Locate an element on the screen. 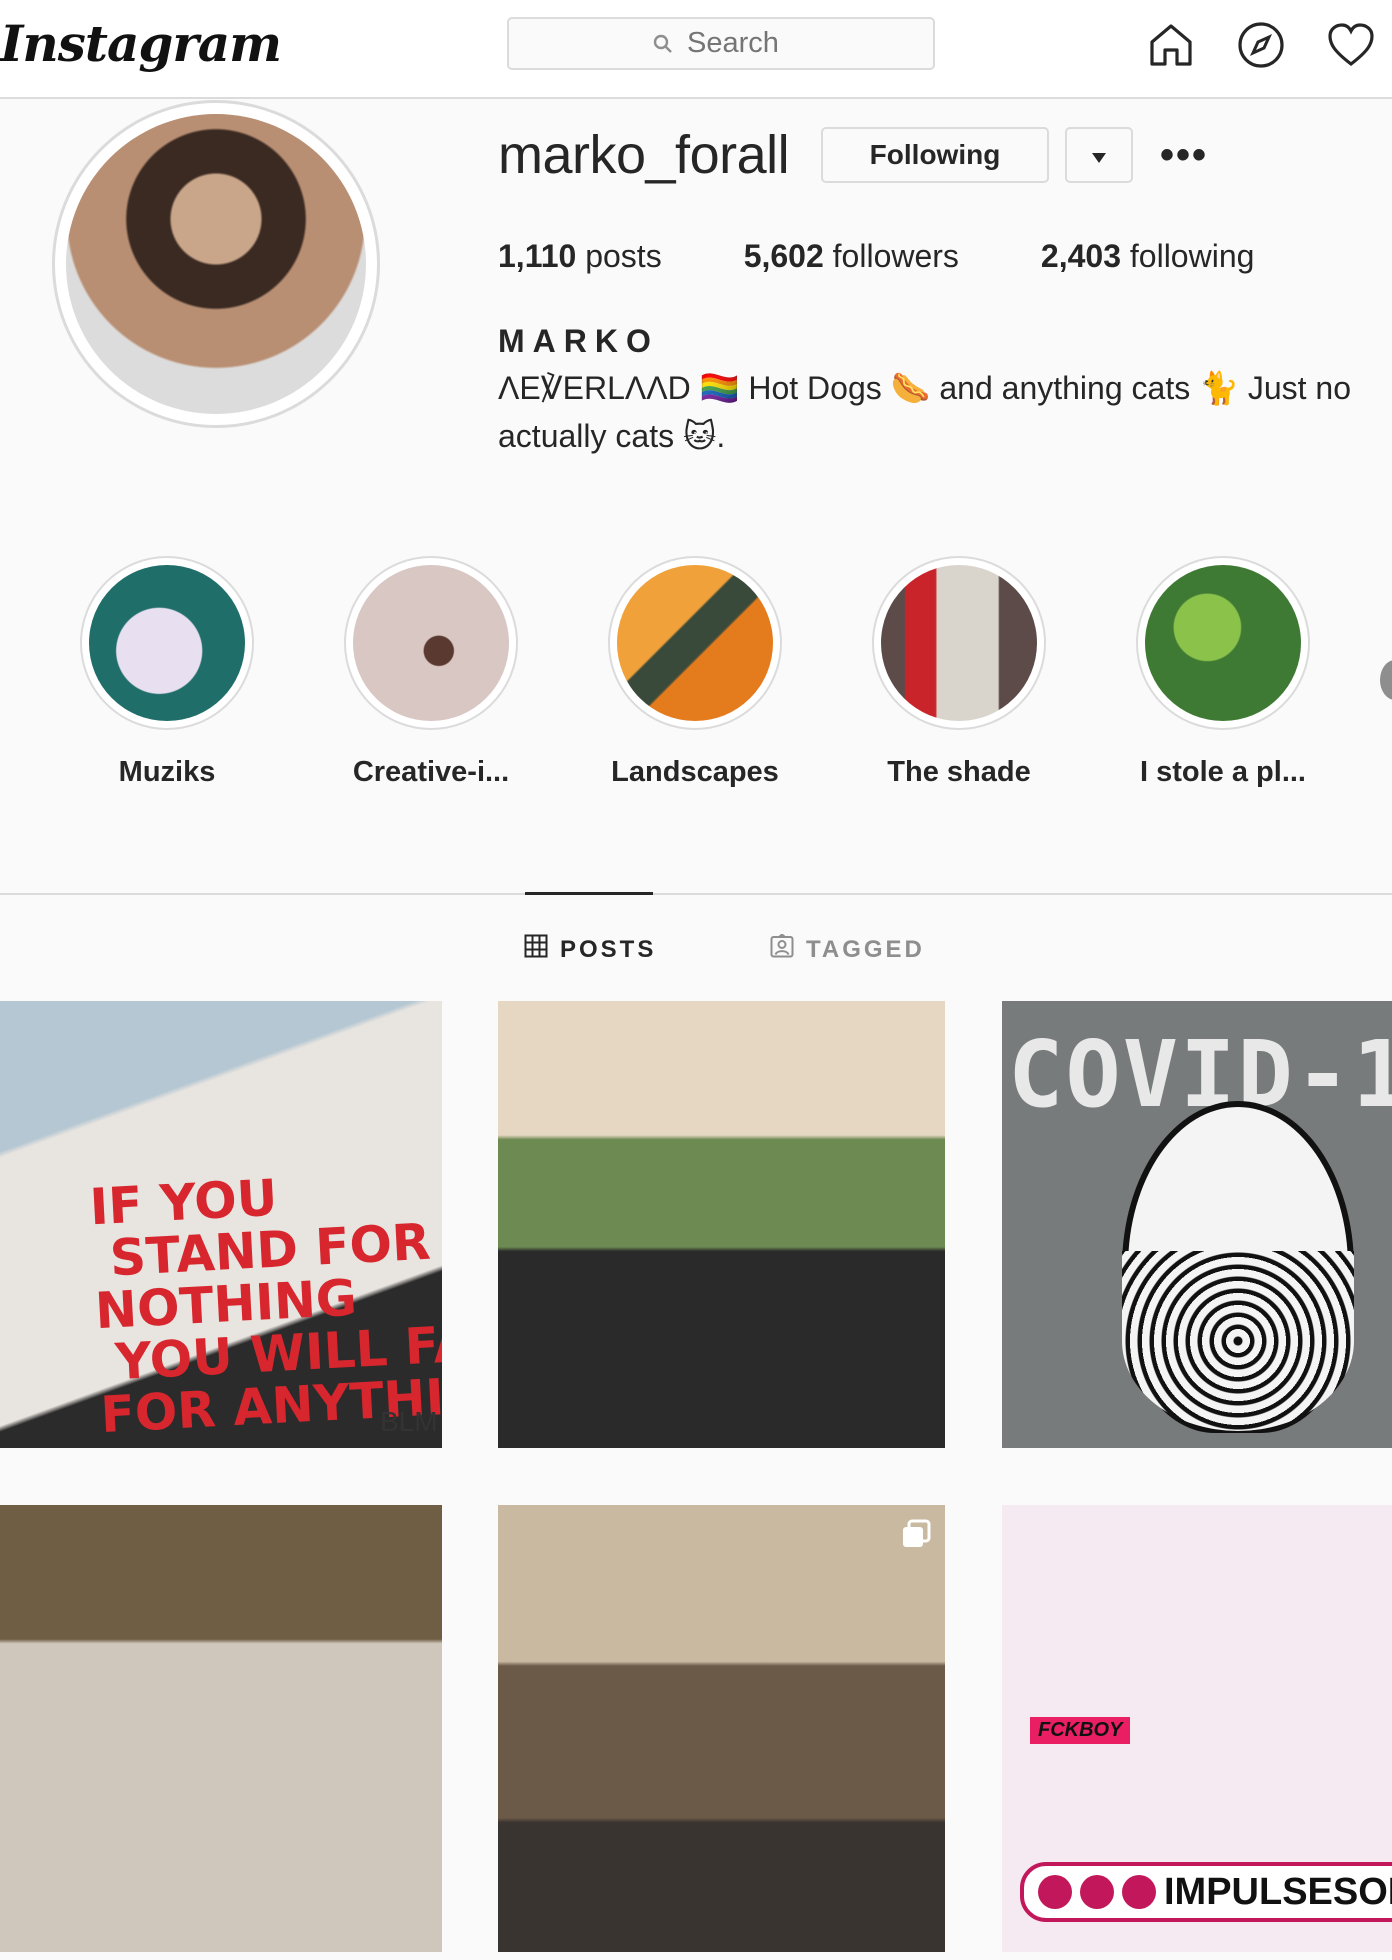 This screenshot has width=1392, height=1960. highlight-landscapes: Landscapes is located at coordinates (695, 672).